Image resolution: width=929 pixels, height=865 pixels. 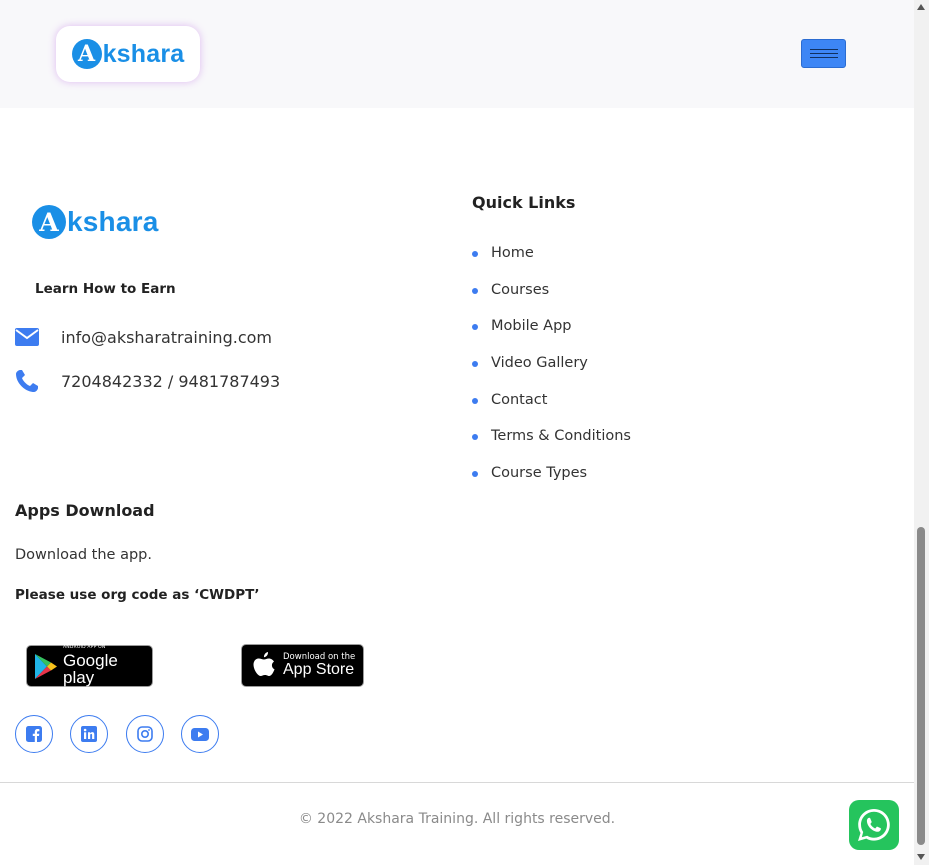 What do you see at coordinates (524, 202) in the screenshot?
I see `quick-links-title: Quick Links` at bounding box center [524, 202].